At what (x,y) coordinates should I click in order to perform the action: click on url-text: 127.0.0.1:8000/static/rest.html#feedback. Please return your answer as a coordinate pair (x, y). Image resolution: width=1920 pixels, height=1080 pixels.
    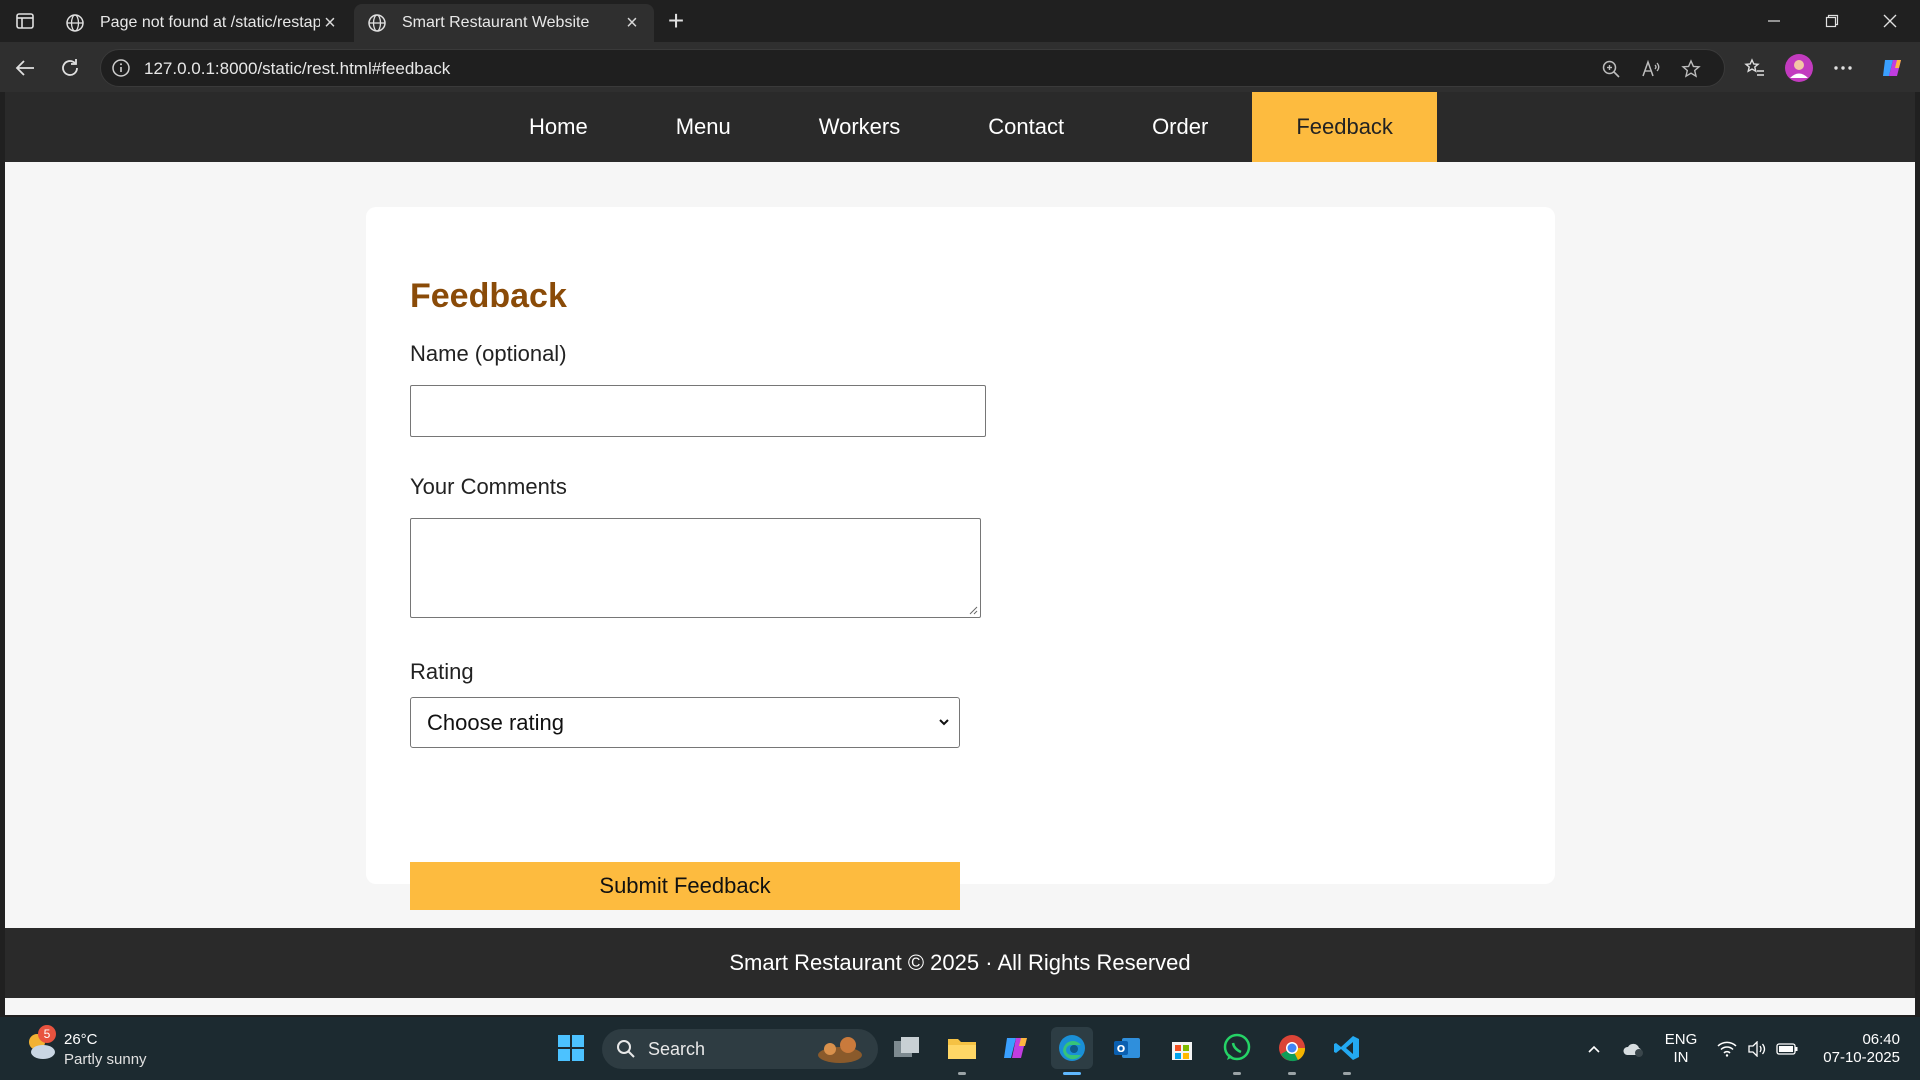
    Looking at the image, I should click on (297, 69).